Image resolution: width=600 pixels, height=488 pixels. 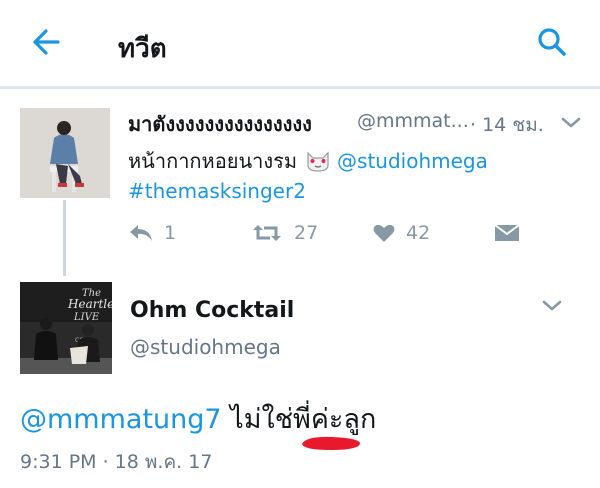 I want to click on retweet-count: 27, so click(x=306, y=233).